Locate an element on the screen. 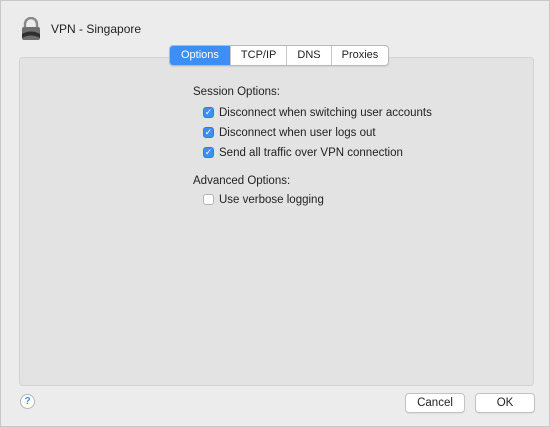 The width and height of the screenshot is (550, 427). window-header: VPN - Singapore is located at coordinates (80, 29).